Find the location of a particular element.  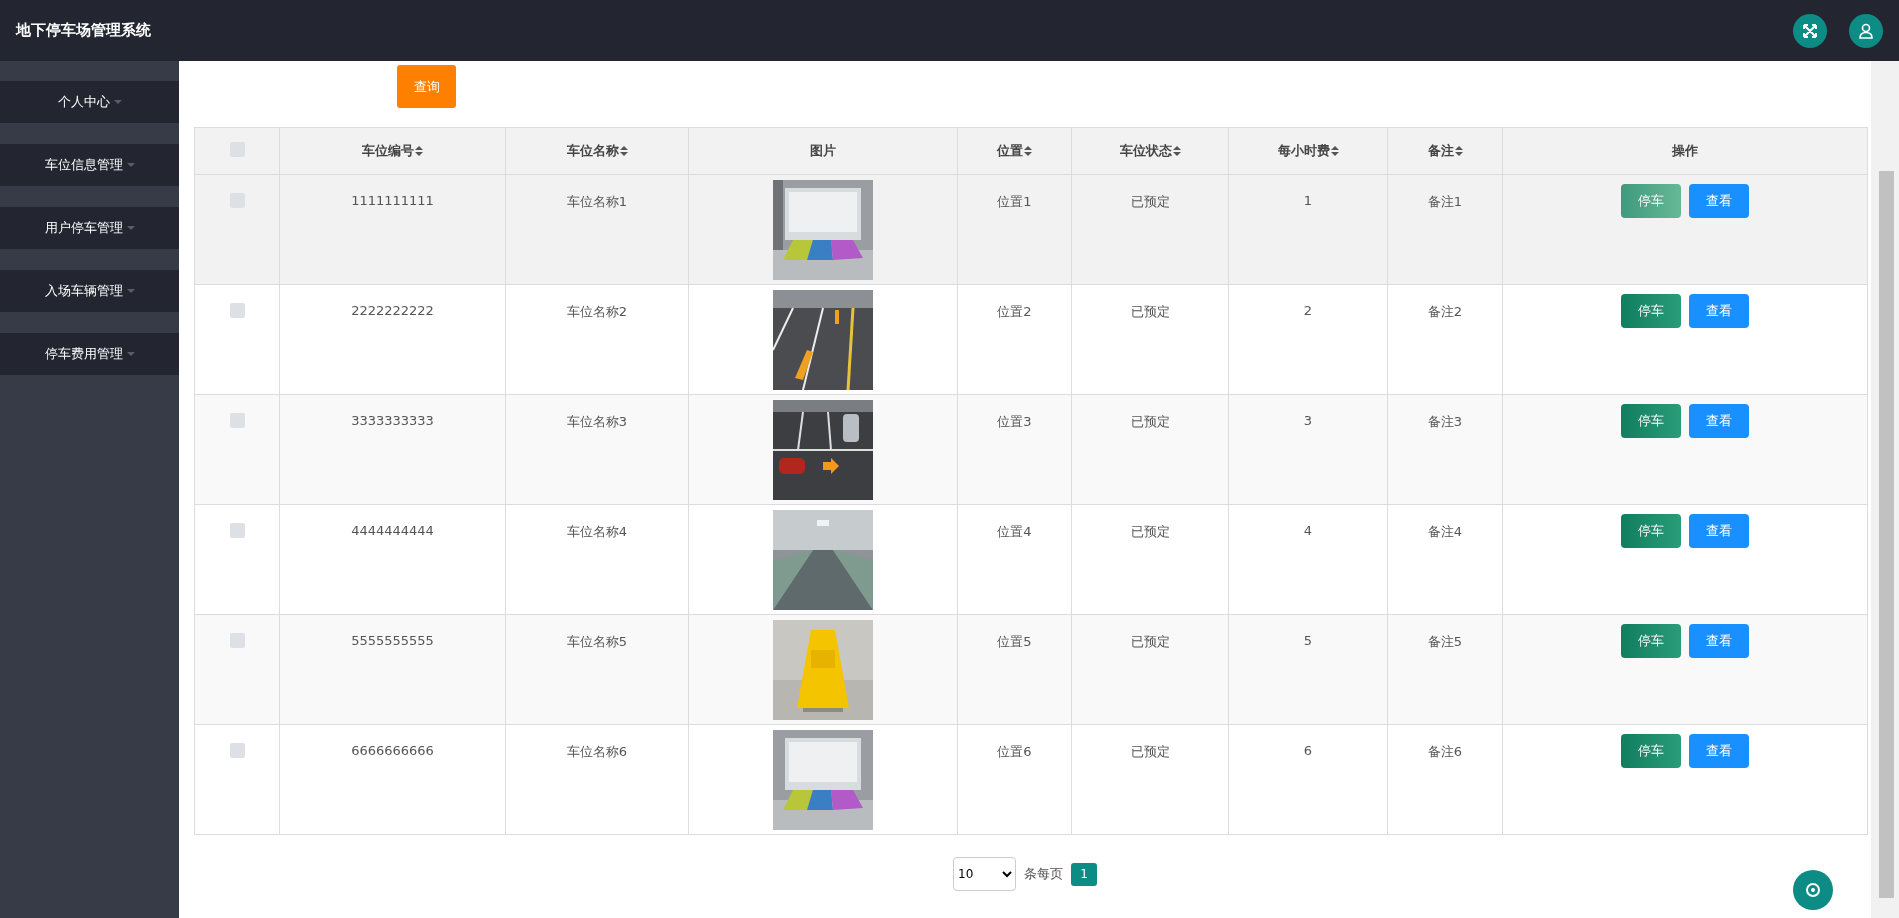

fullscreen-button is located at coordinates (1810, 30).